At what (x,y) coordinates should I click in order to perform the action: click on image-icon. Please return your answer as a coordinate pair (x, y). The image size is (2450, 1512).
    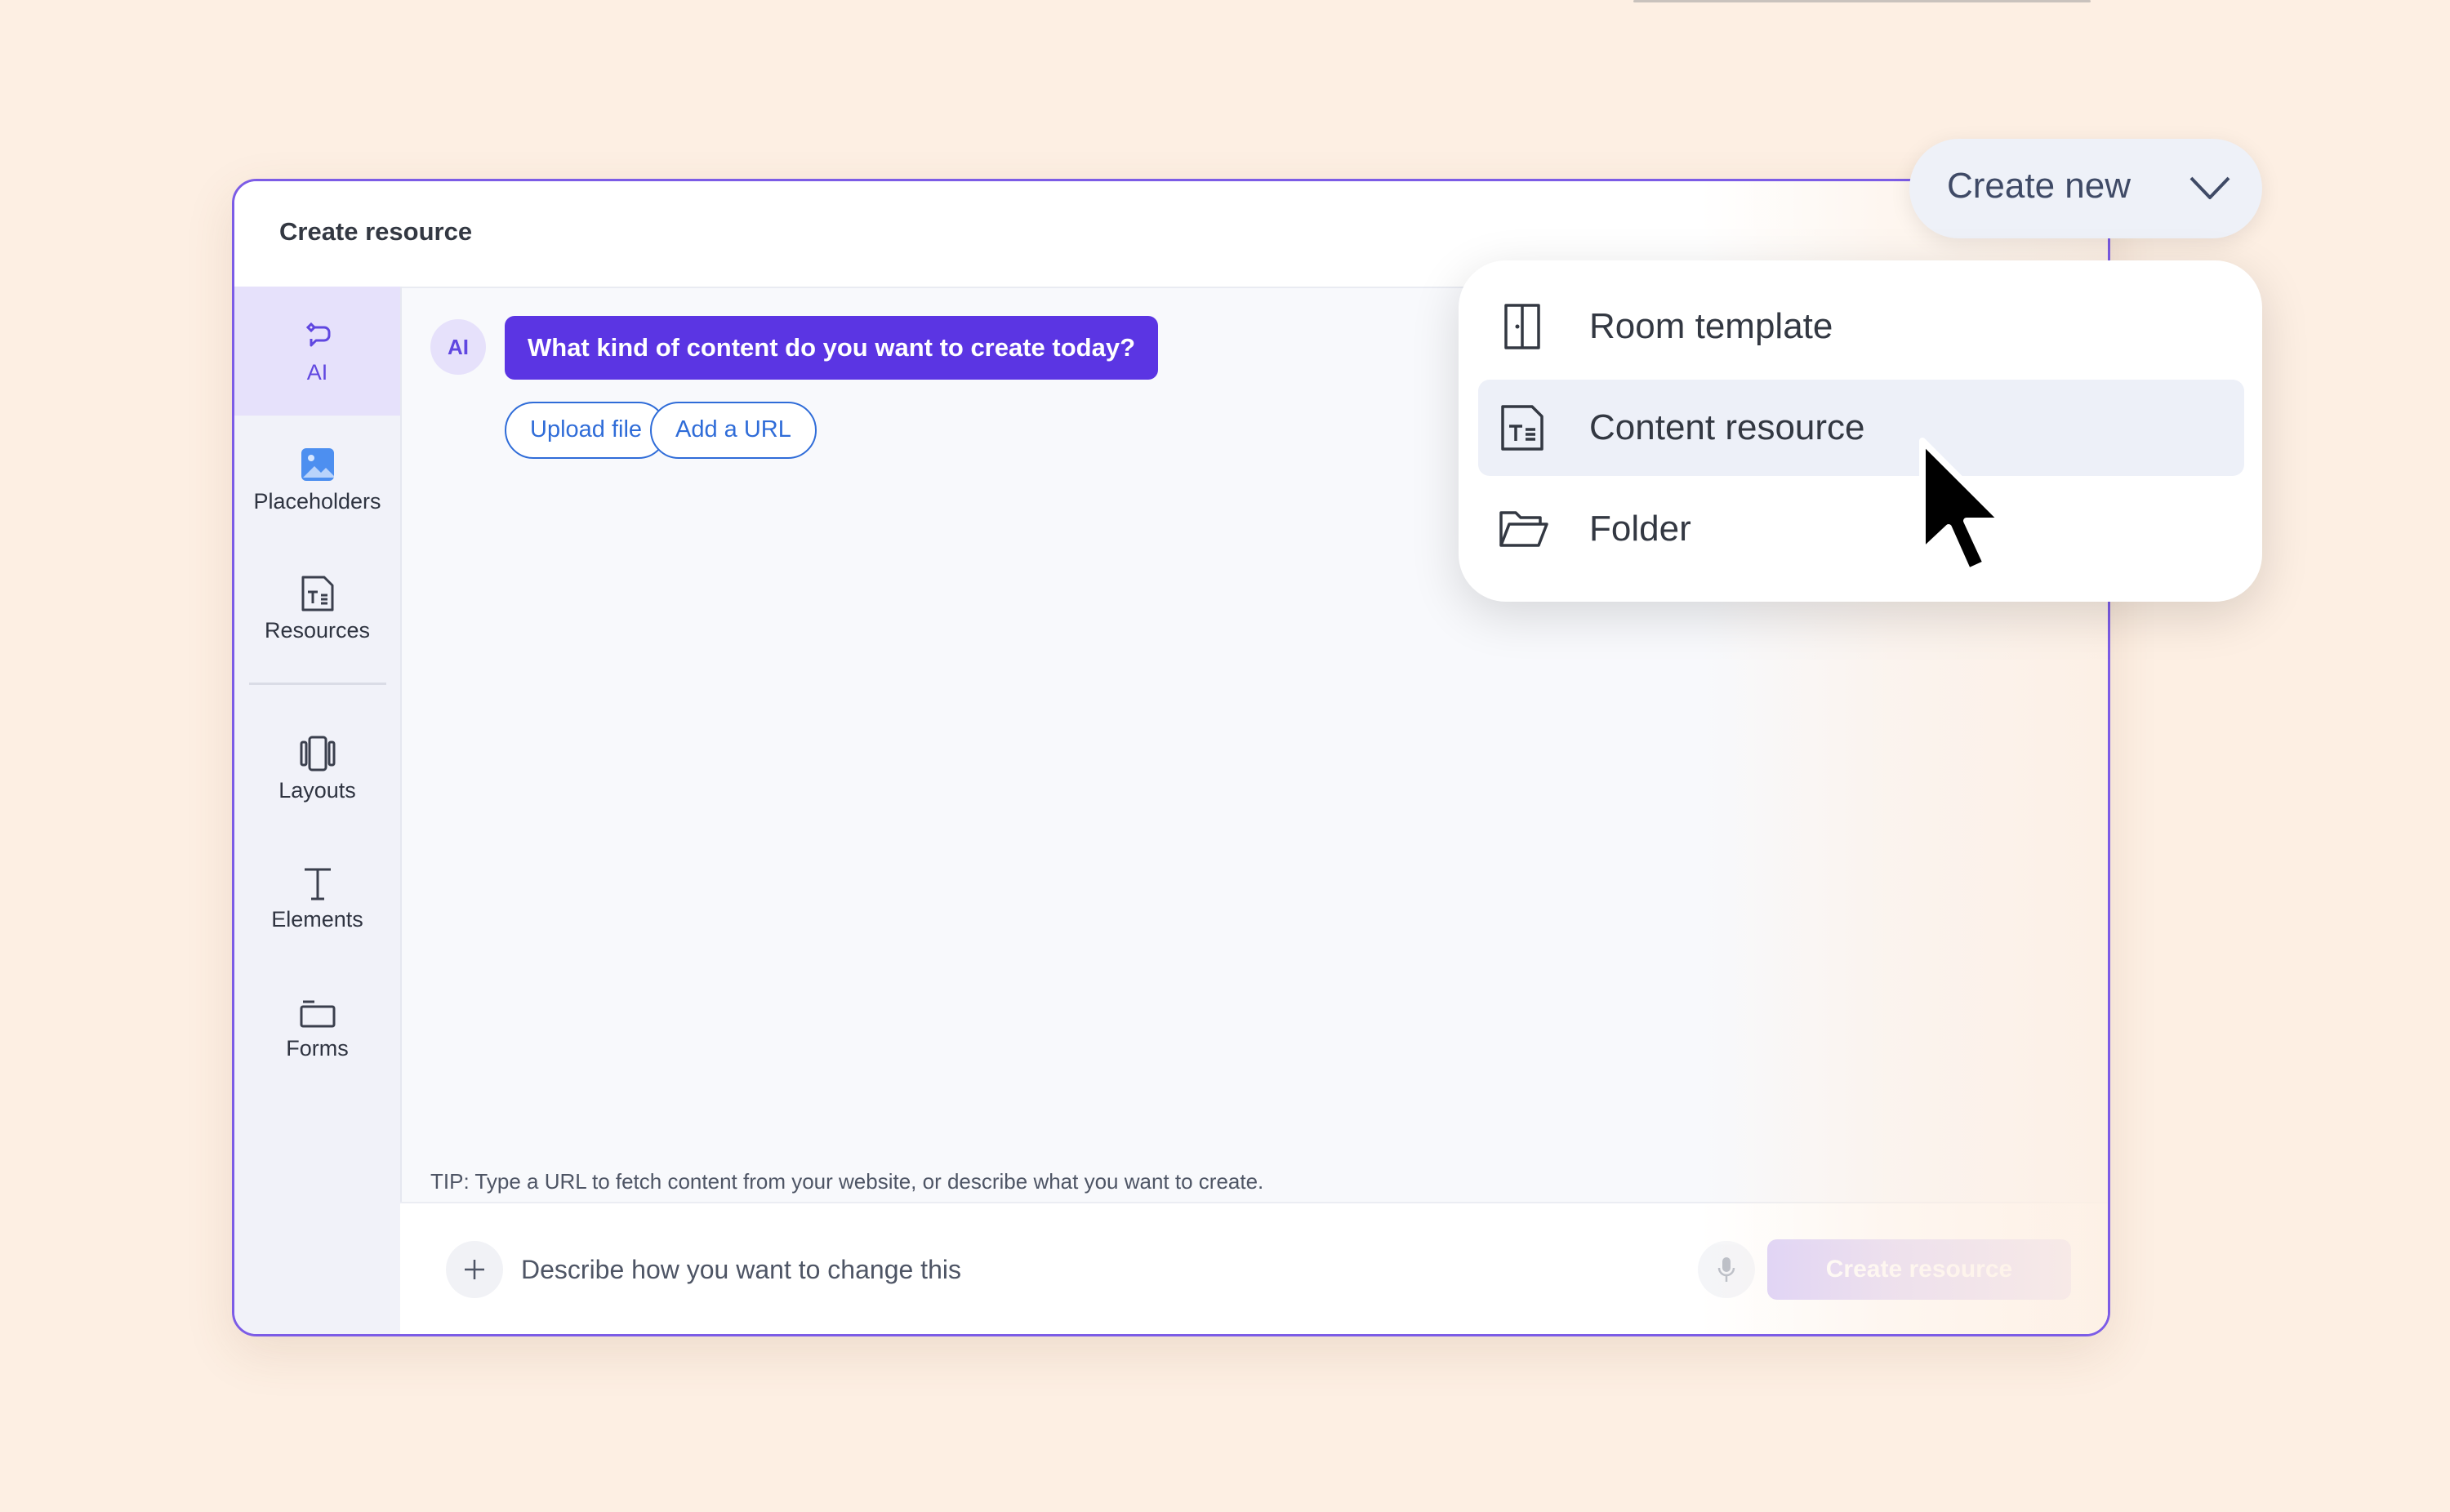
    Looking at the image, I should click on (317, 465).